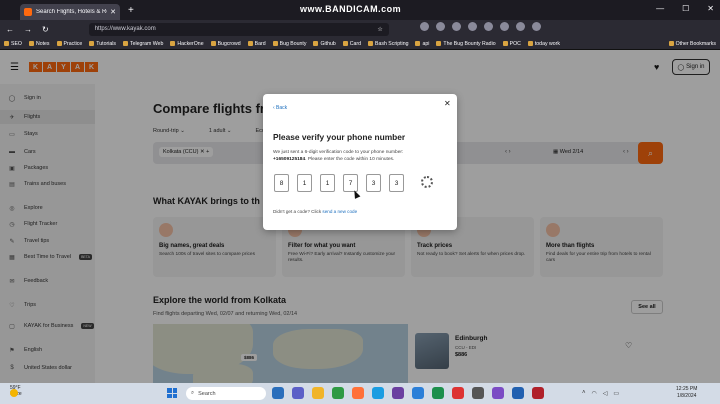  I want to click on tab-title: Search Flights, Hotels & Rental Cars, so click(71, 12).